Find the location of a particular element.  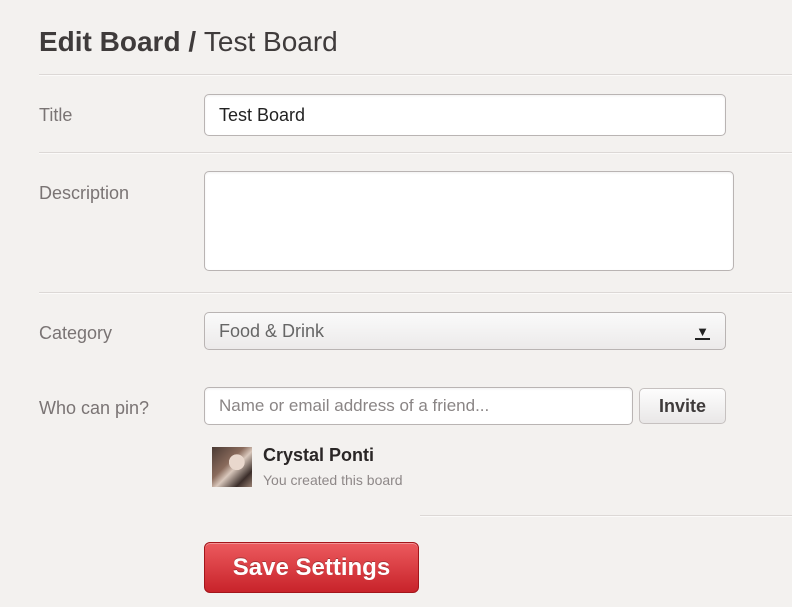

avatar is located at coordinates (232, 467).